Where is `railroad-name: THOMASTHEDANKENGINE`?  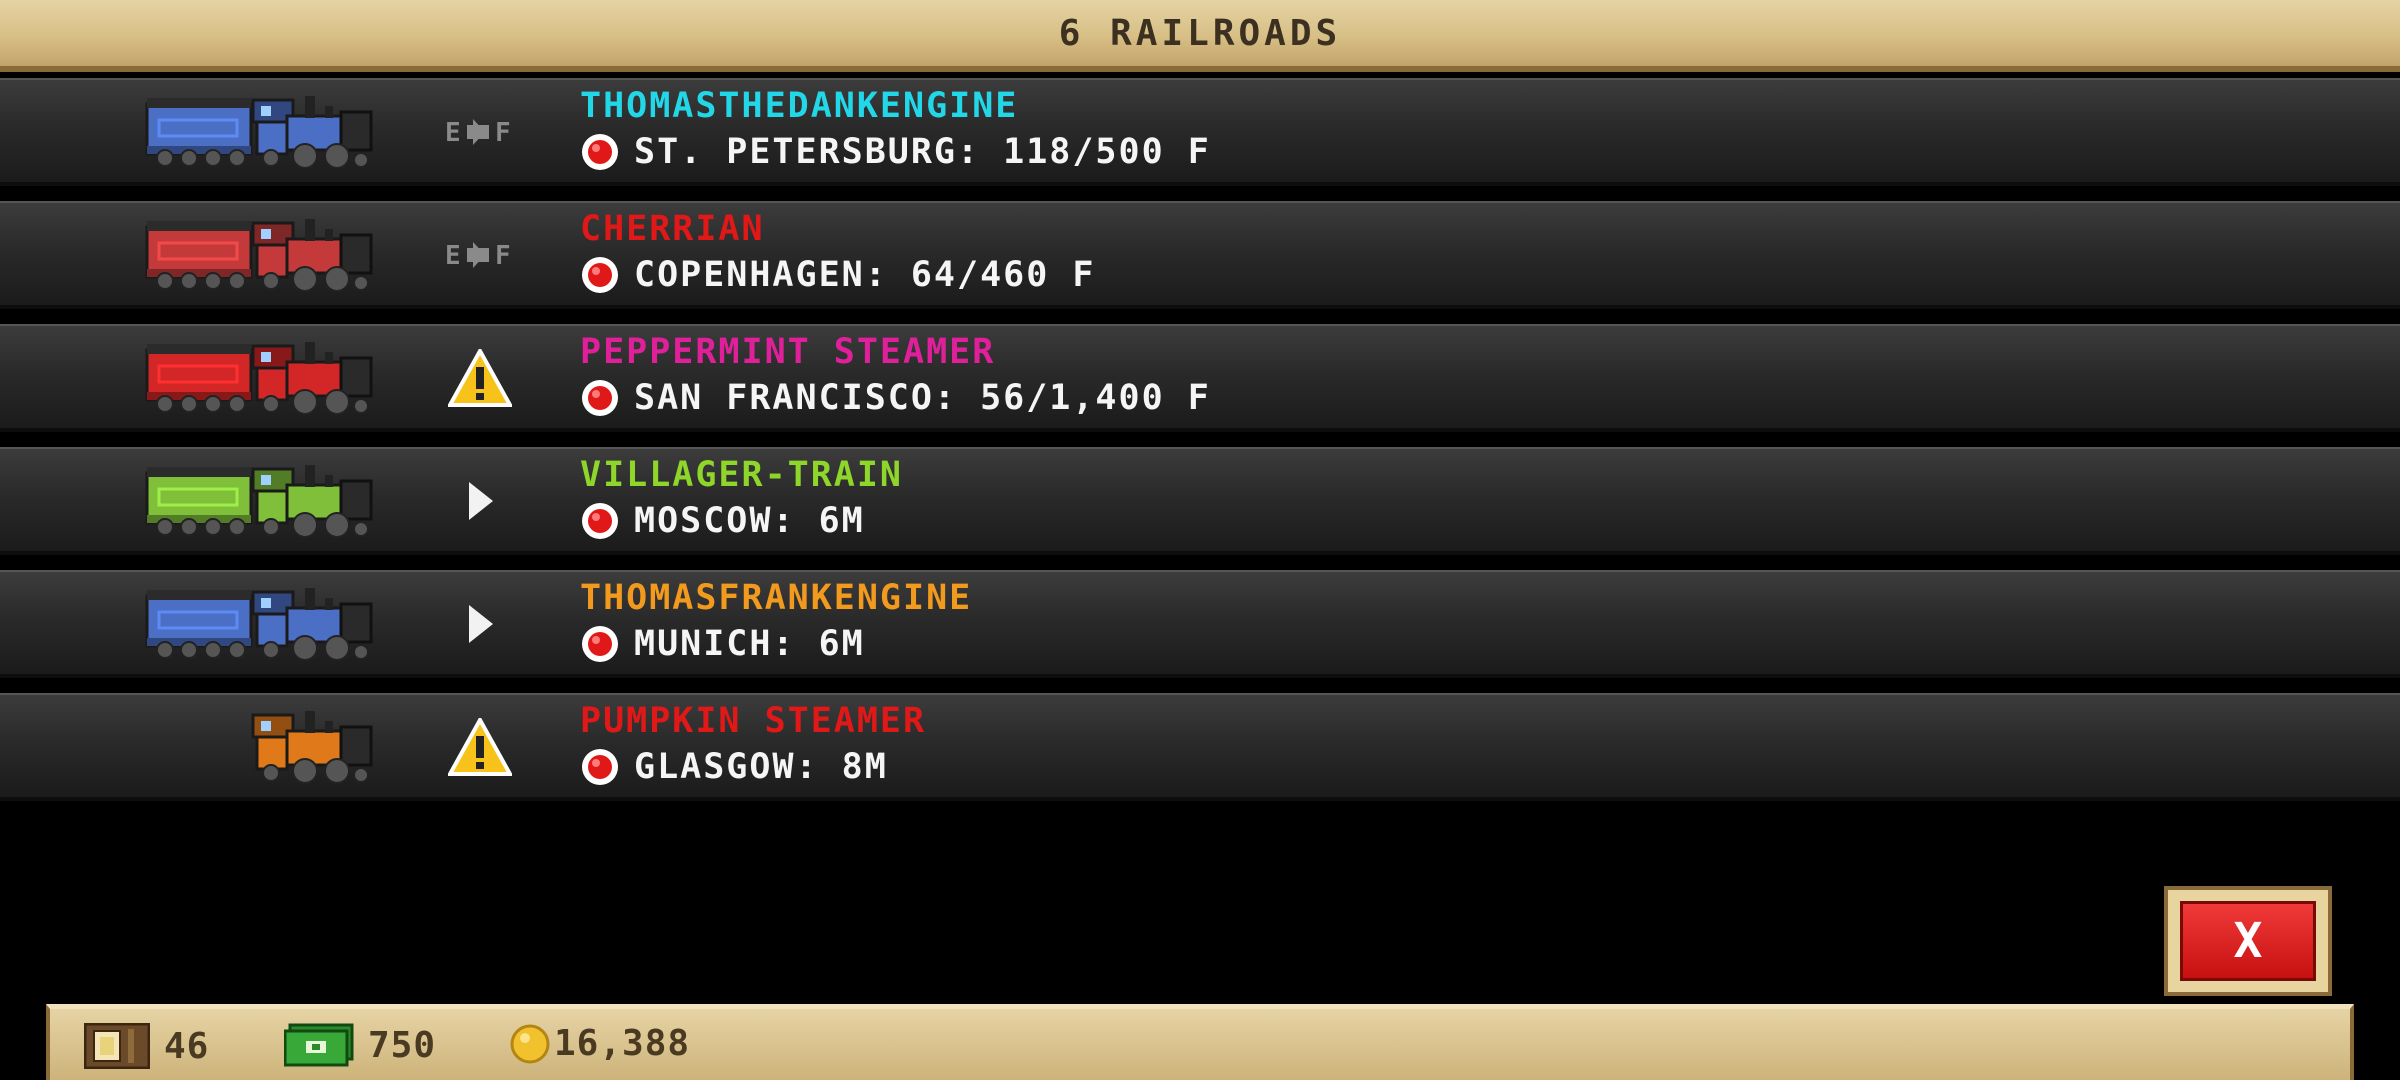
railroad-name: THOMASTHEDANKENGINE is located at coordinates (799, 106).